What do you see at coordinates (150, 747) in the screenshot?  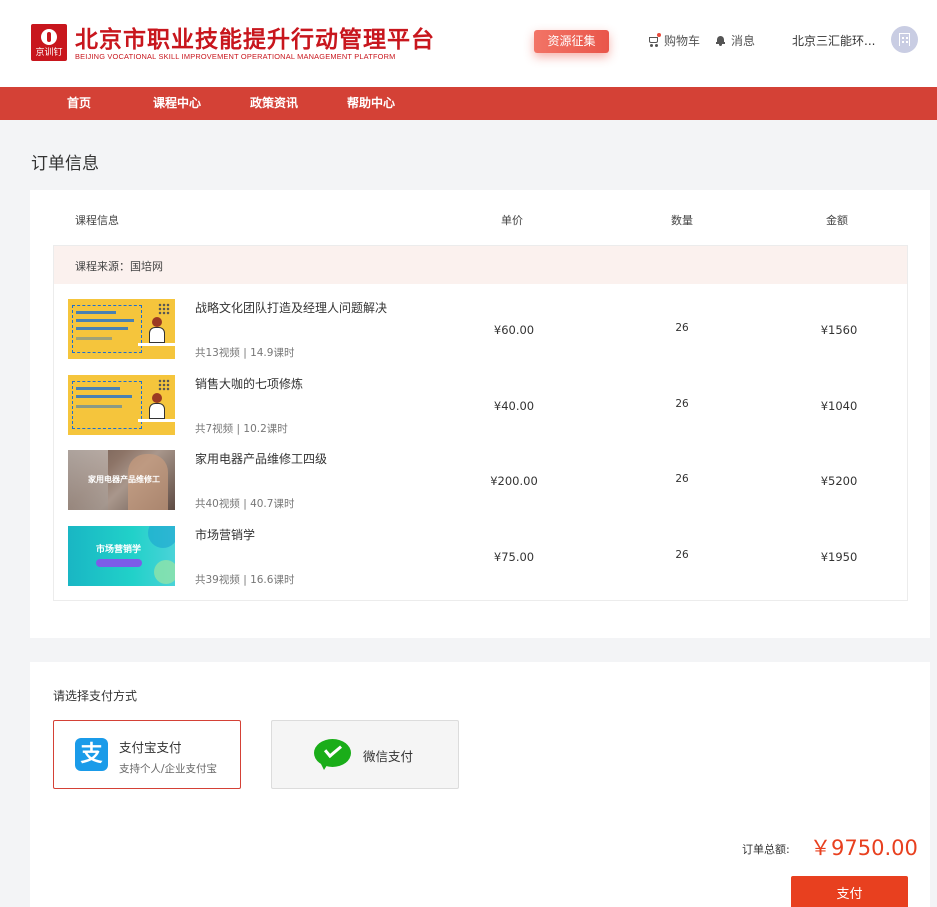 I see `alipay-name: 支付宝支付` at bounding box center [150, 747].